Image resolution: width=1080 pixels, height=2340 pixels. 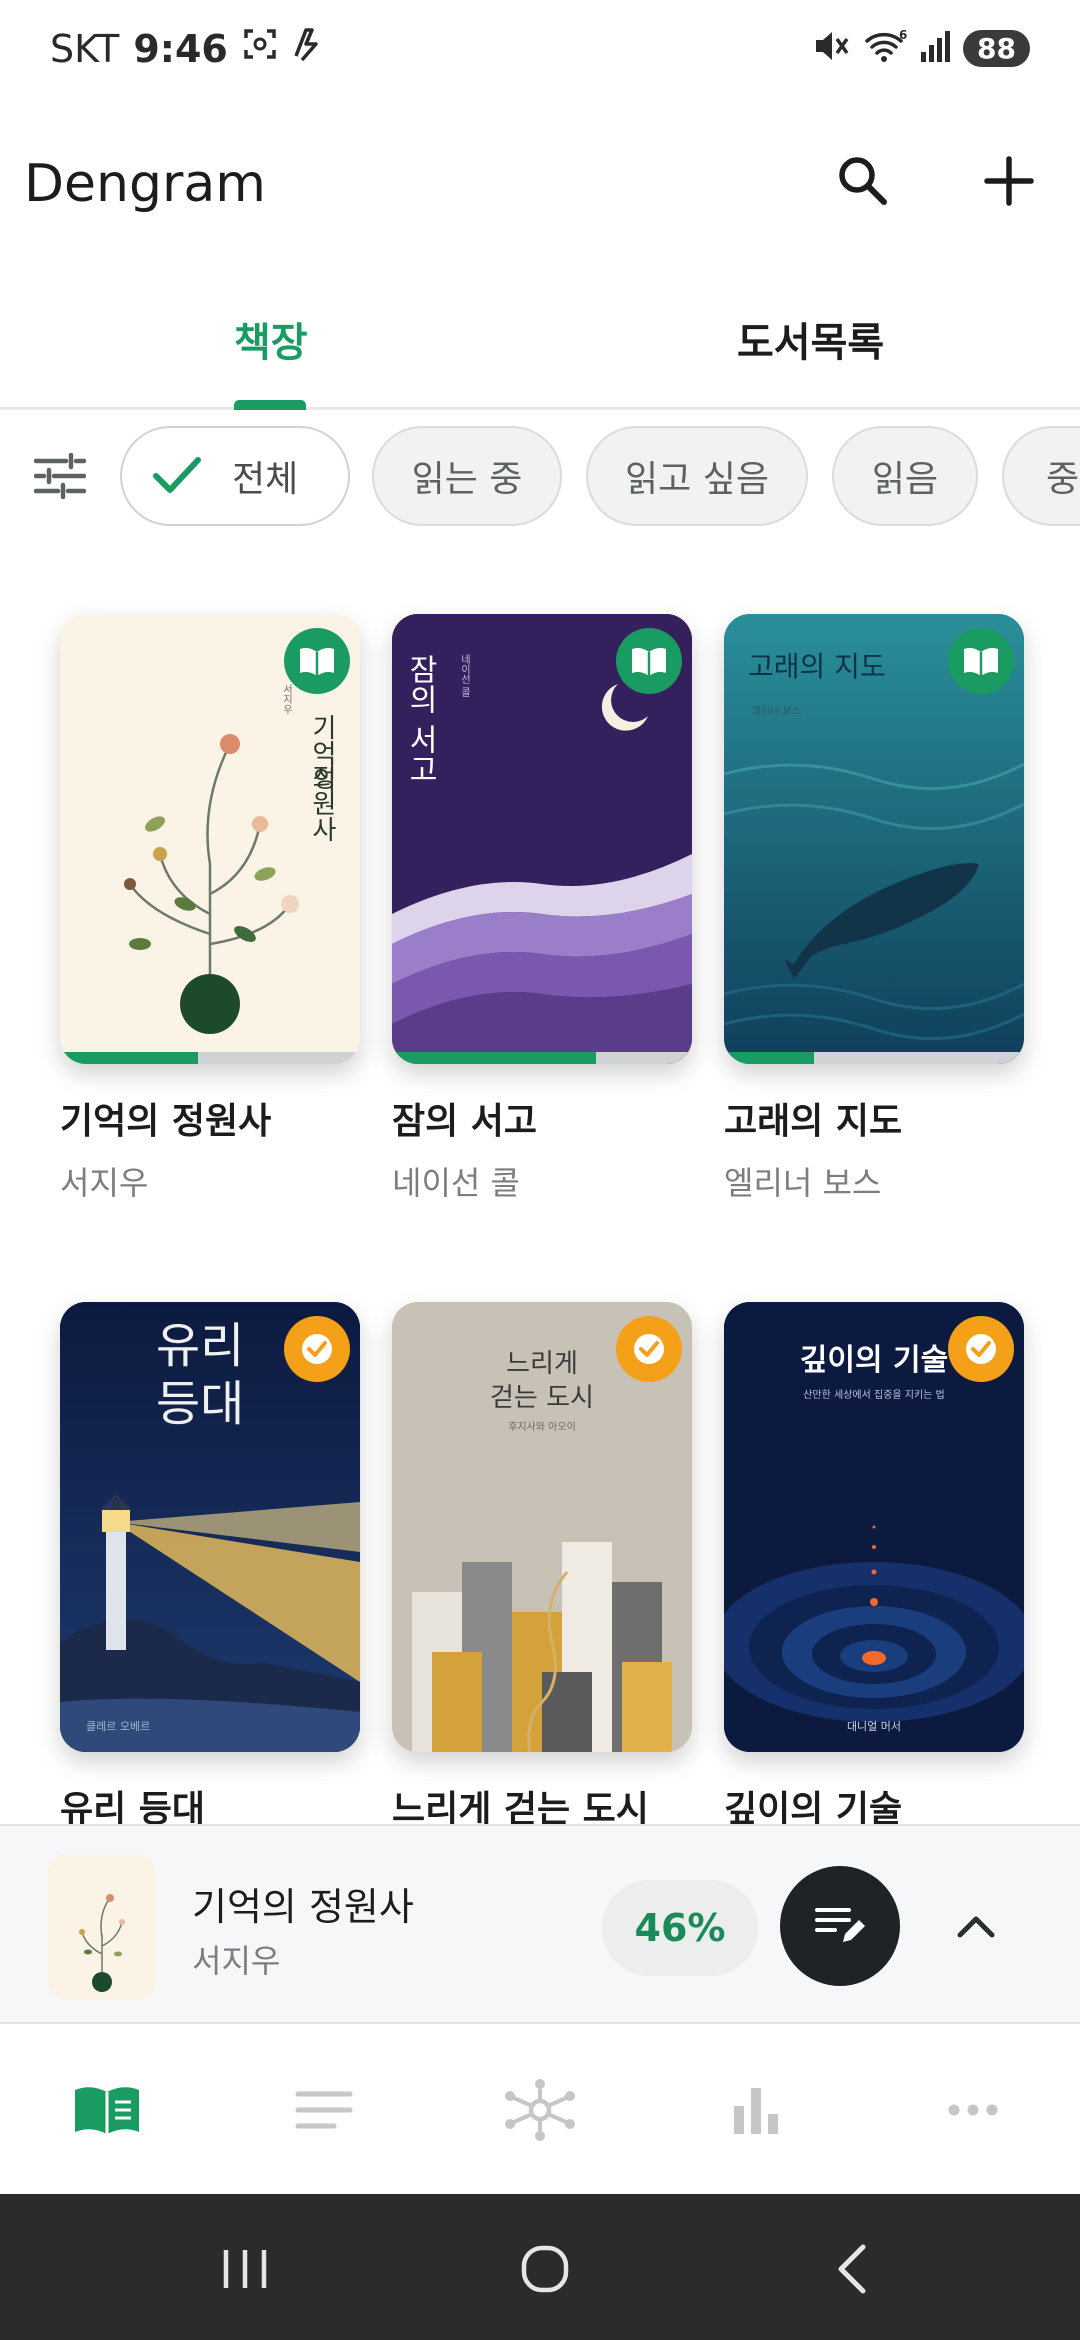 I want to click on cover-title-2: 정원사, so click(x=322, y=803).